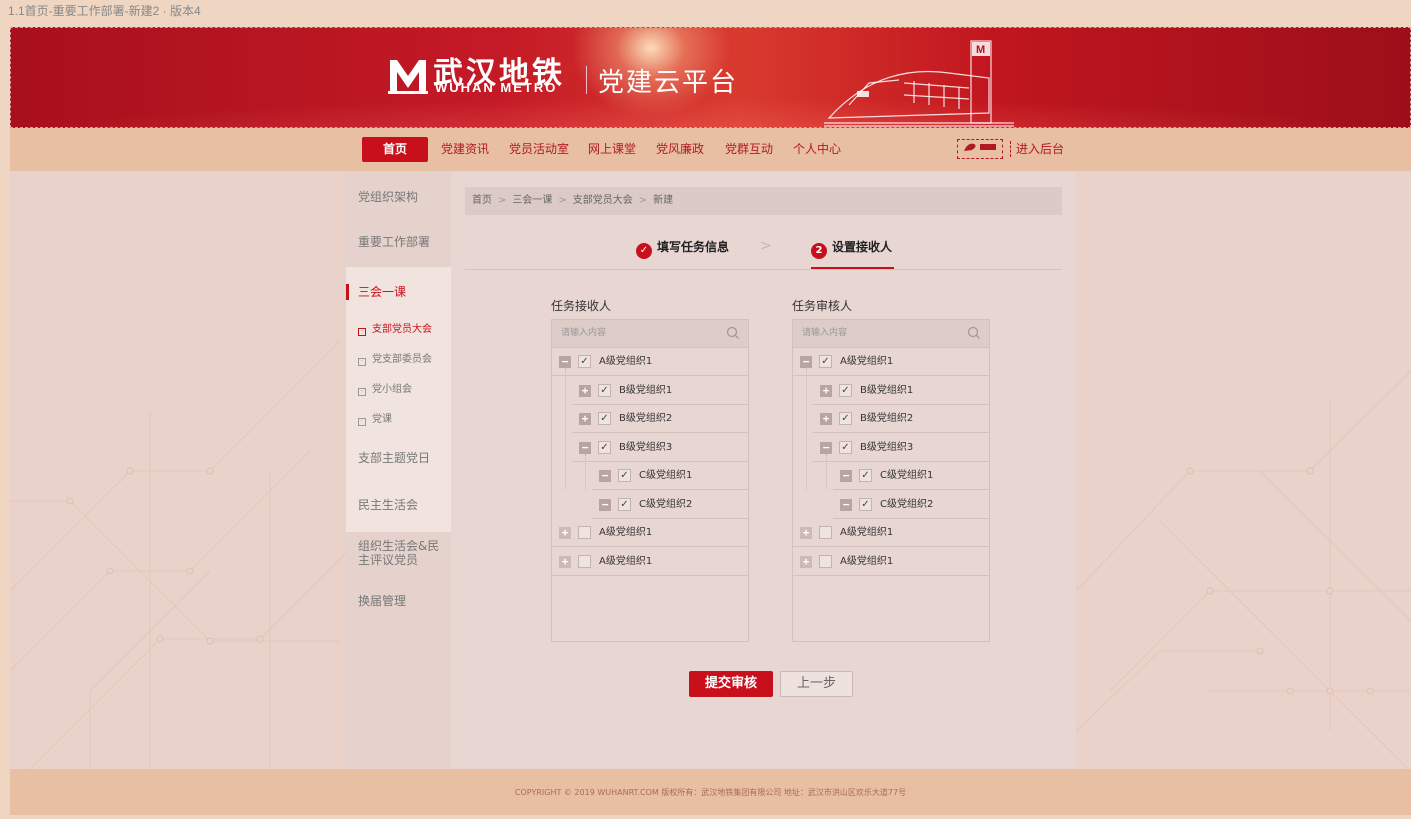 The width and height of the screenshot is (1411, 819). What do you see at coordinates (401, 553) in the screenshot?
I see `sidebar-item-org-life: 组织生活会&民主评议党员` at bounding box center [401, 553].